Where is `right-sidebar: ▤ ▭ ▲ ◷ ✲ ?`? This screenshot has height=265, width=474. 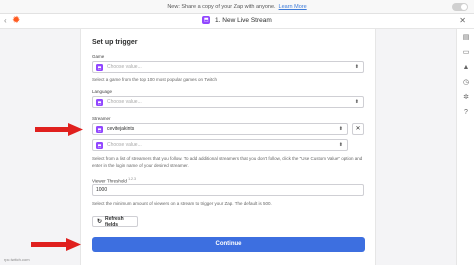
right-sidebar: ▤ ▭ ▲ ◷ ✲ ? is located at coordinates (465, 147).